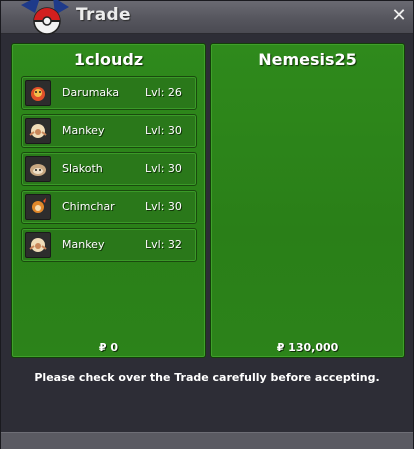 The height and width of the screenshot is (449, 414). Describe the element at coordinates (109, 169) in the screenshot. I see `pokemon-slot: Slakoth Lvl: 30` at that location.